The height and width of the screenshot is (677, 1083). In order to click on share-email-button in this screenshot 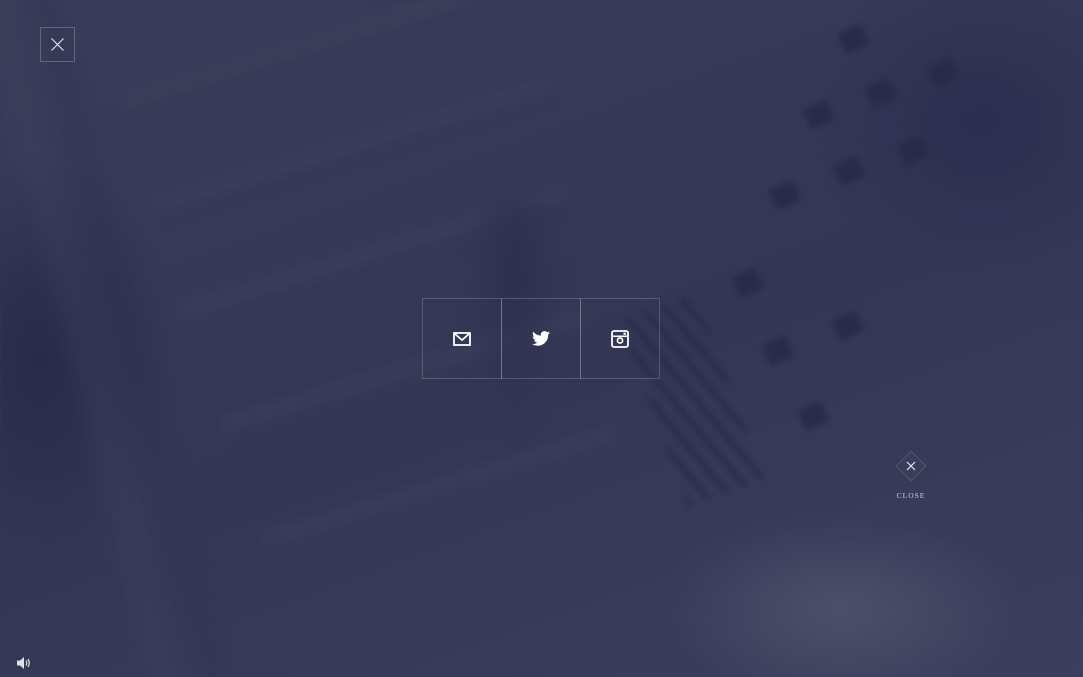, I will do `click(462, 338)`.